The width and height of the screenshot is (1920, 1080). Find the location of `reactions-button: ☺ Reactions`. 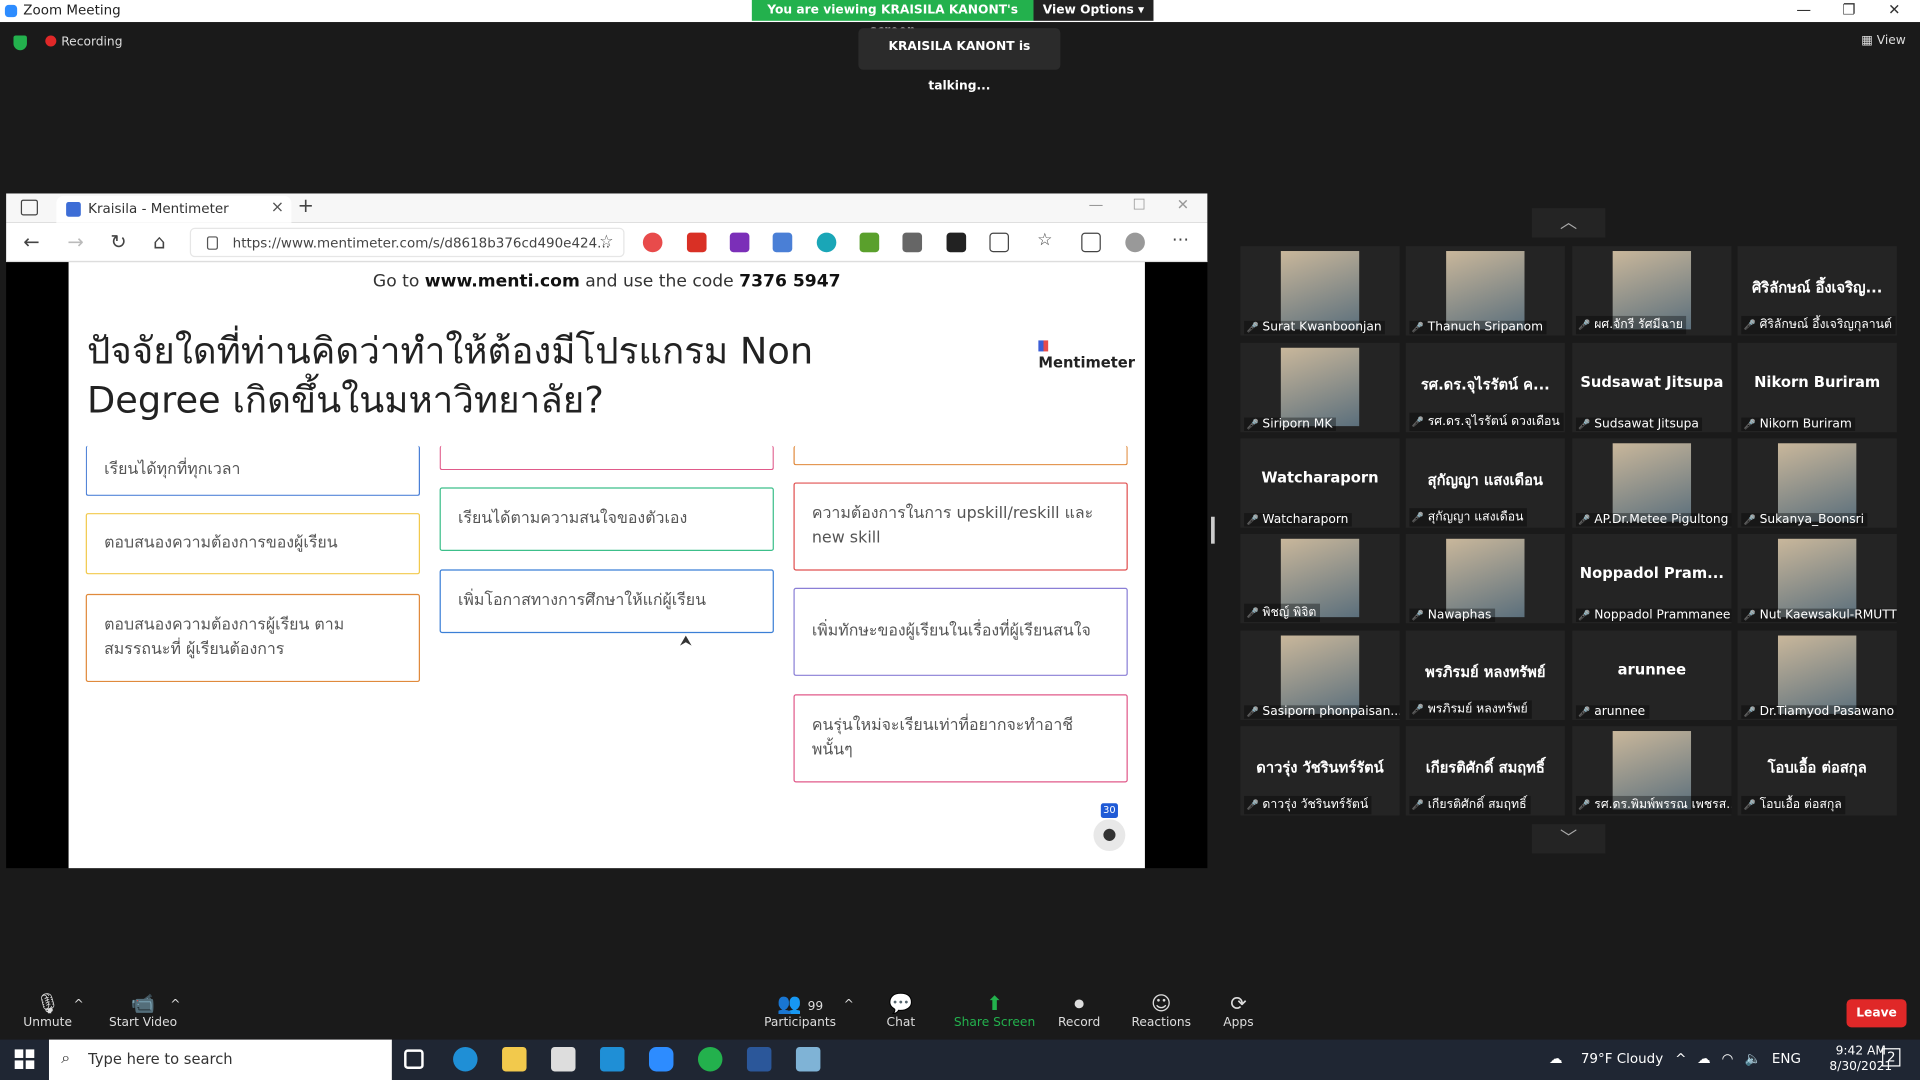

reactions-button: ☺ Reactions is located at coordinates (1161, 1011).